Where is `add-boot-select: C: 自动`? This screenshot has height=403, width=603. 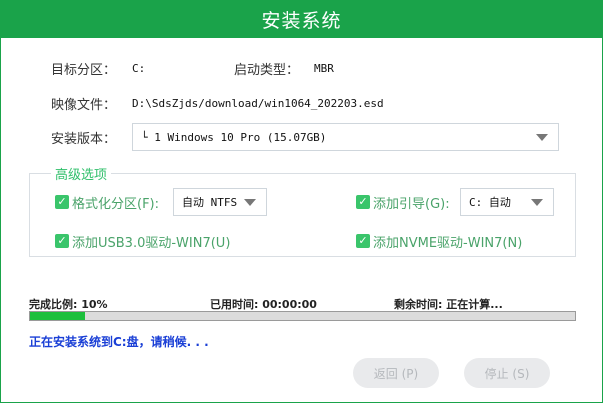 add-boot-select: C: 自动 is located at coordinates (507, 202).